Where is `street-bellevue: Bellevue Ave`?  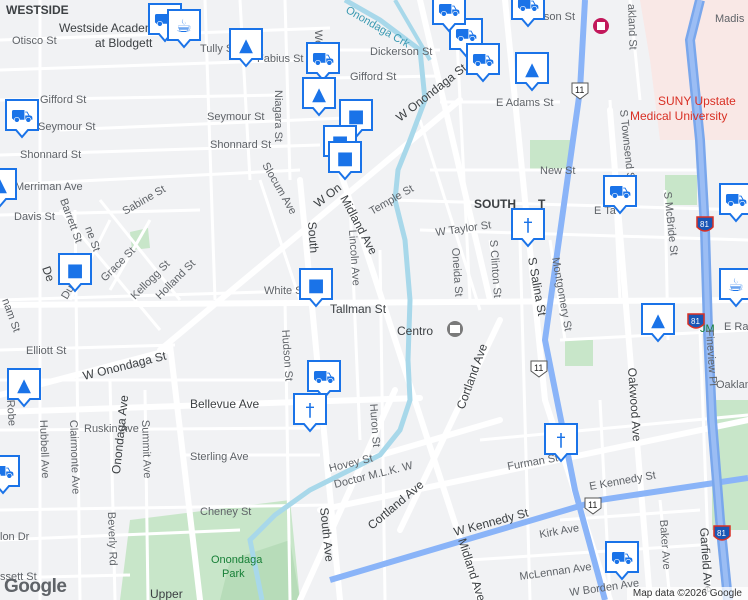 street-bellevue: Bellevue Ave is located at coordinates (224, 404).